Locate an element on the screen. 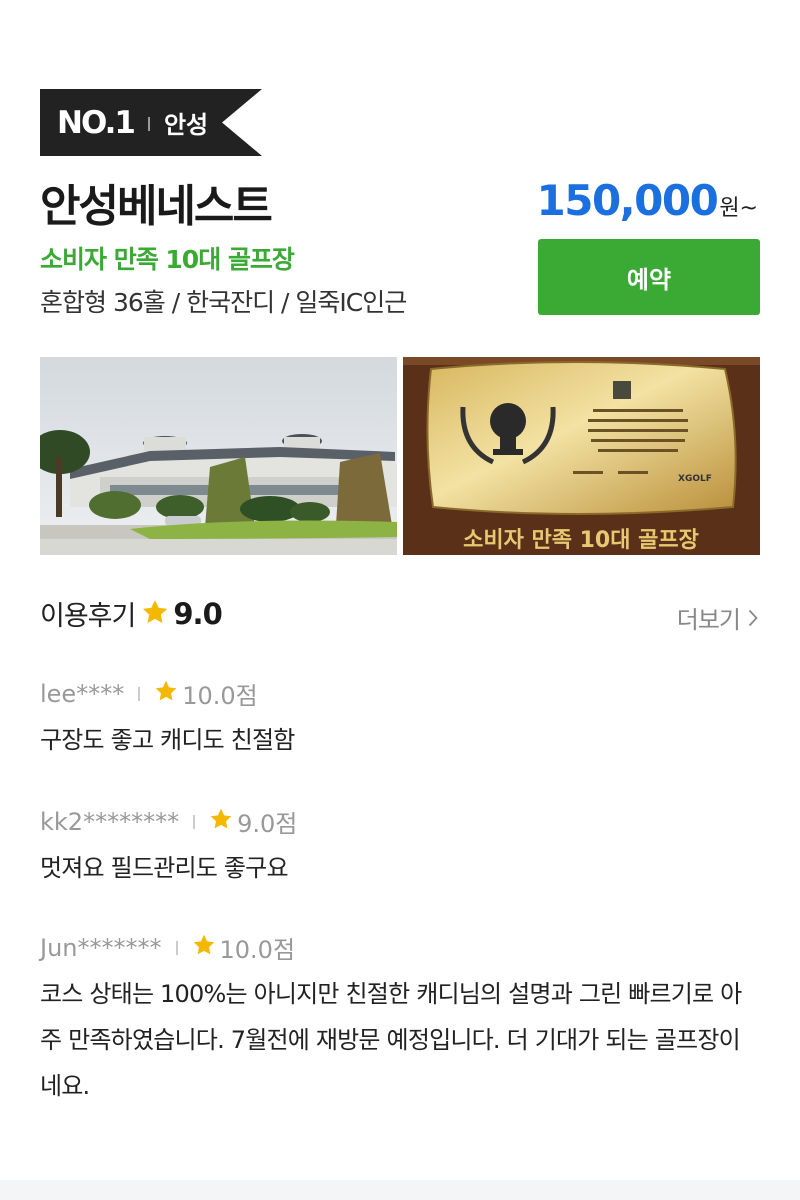 The width and height of the screenshot is (800, 1200). plaque-banner-text: 소비자 만족 10대 골프장 is located at coordinates (581, 540).